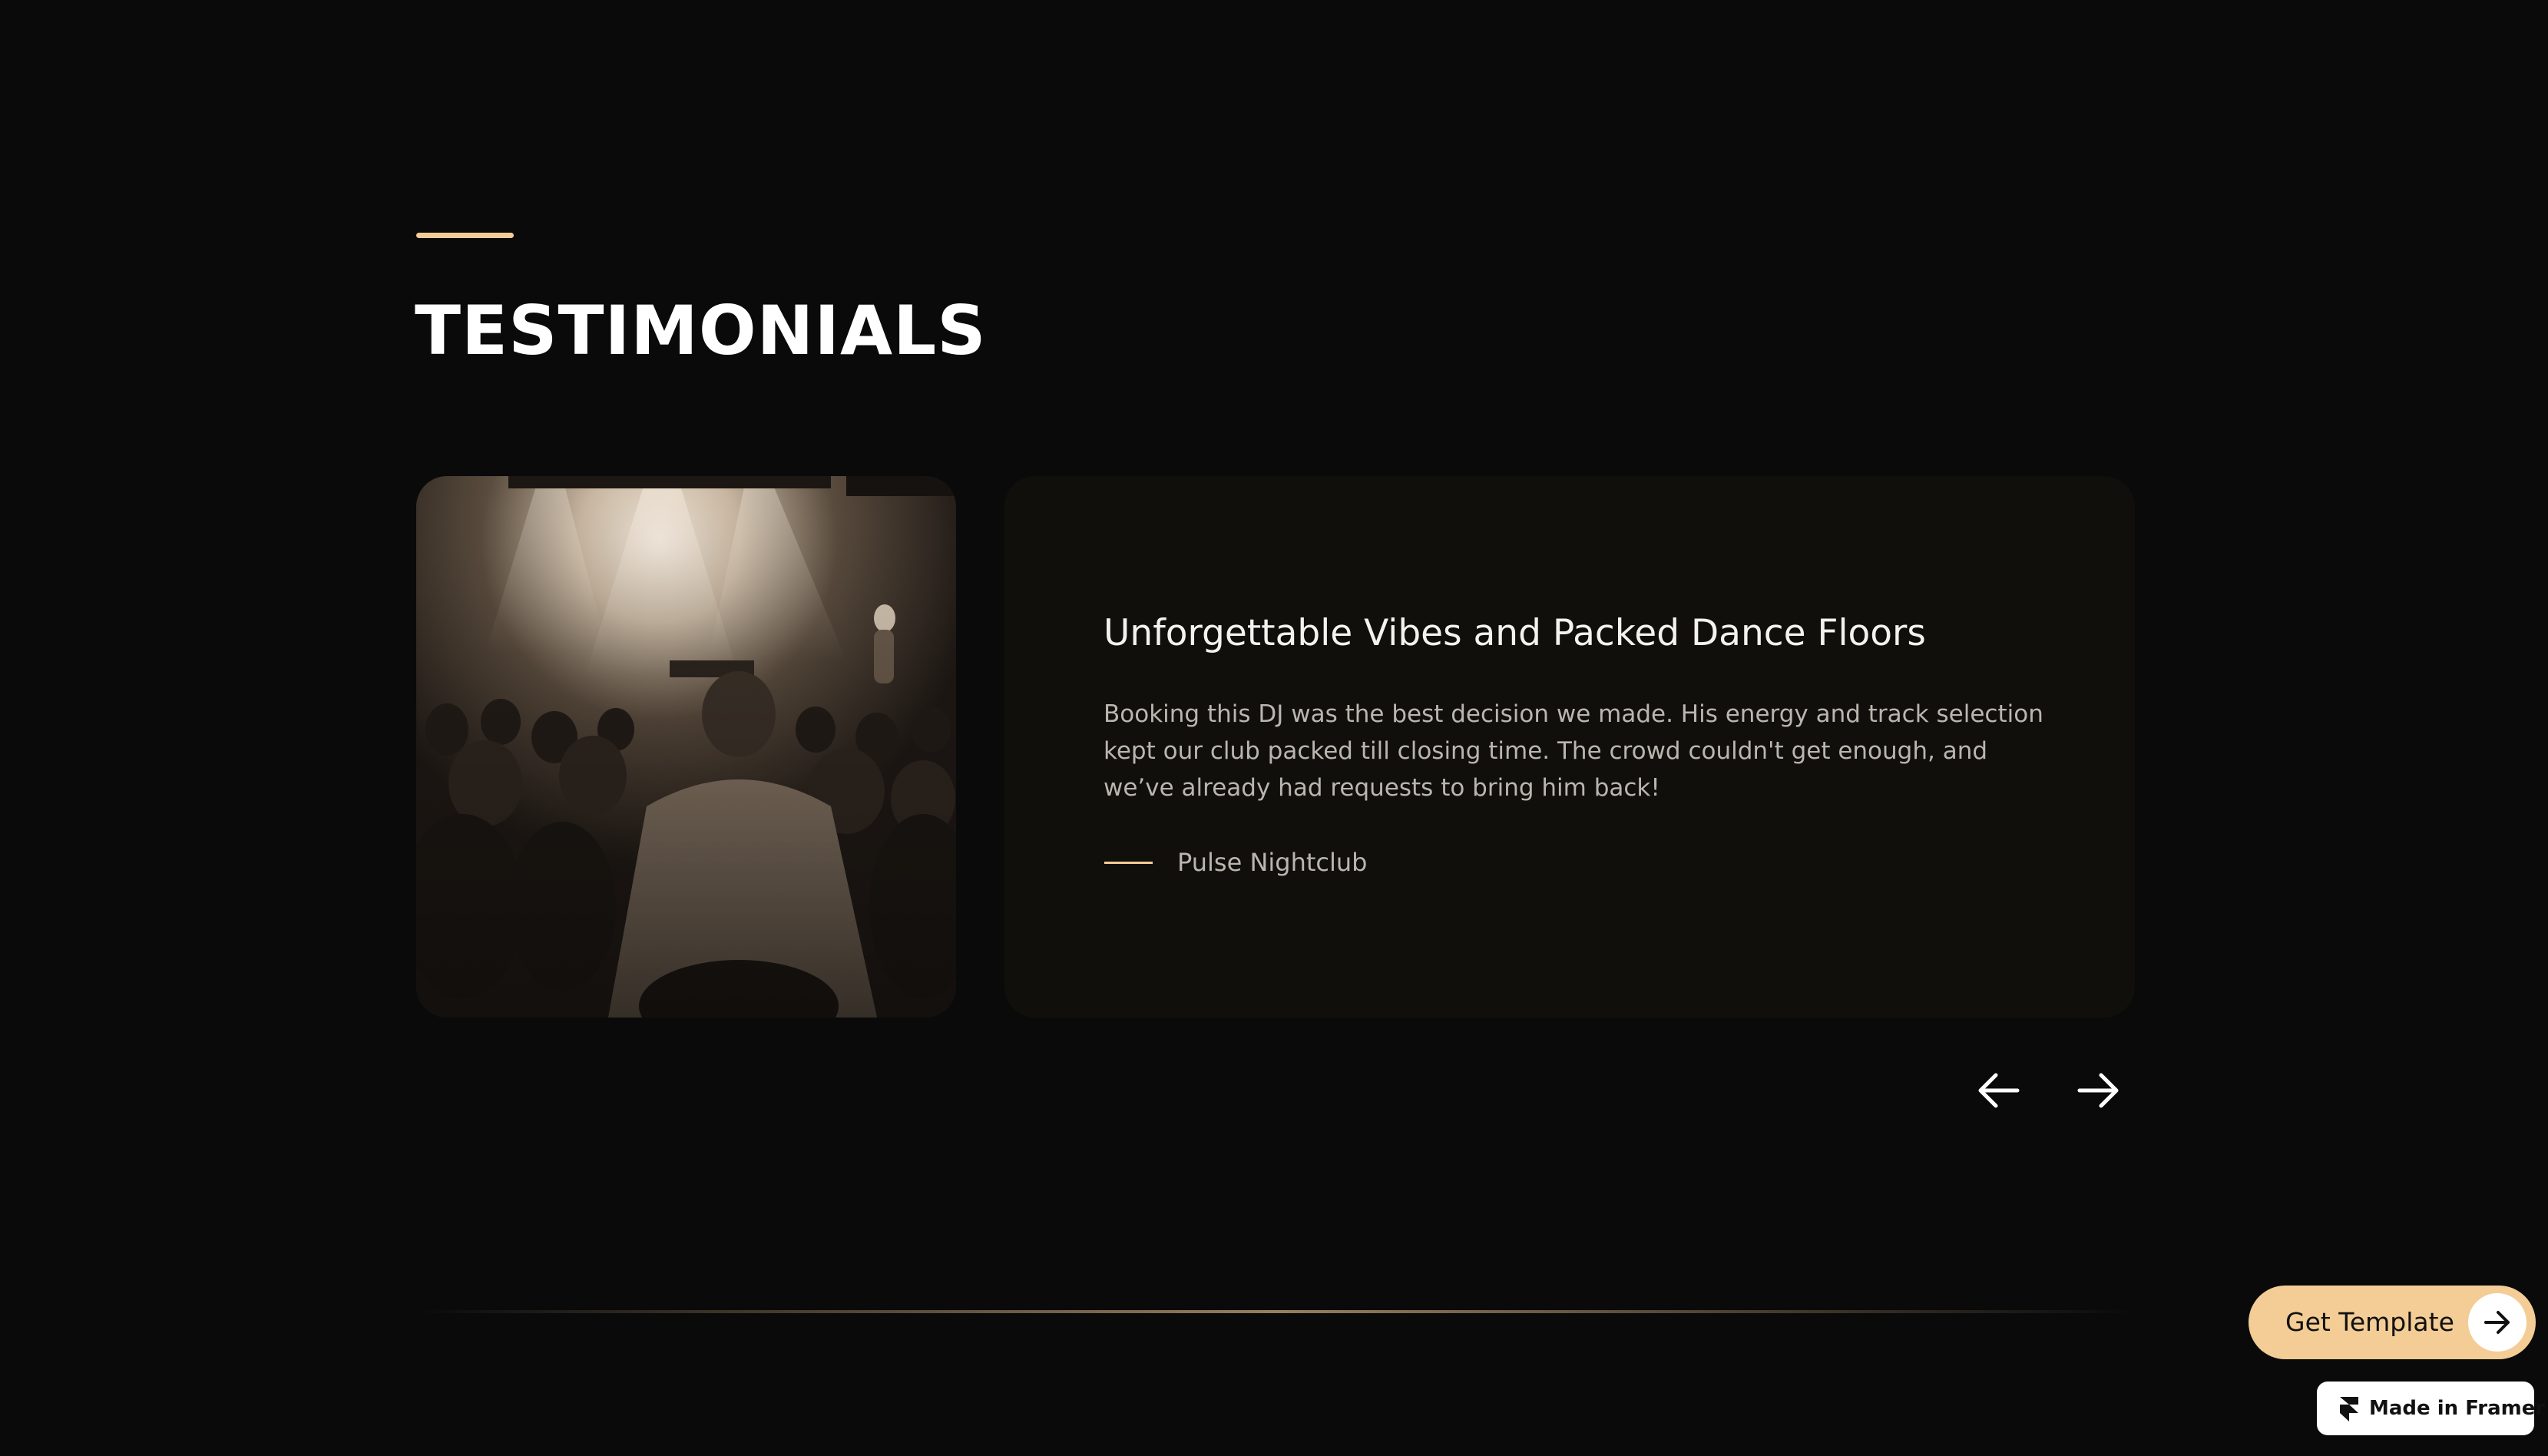 The width and height of the screenshot is (2548, 1456). I want to click on made-in-framer-label: Made in Framer, so click(2457, 1408).